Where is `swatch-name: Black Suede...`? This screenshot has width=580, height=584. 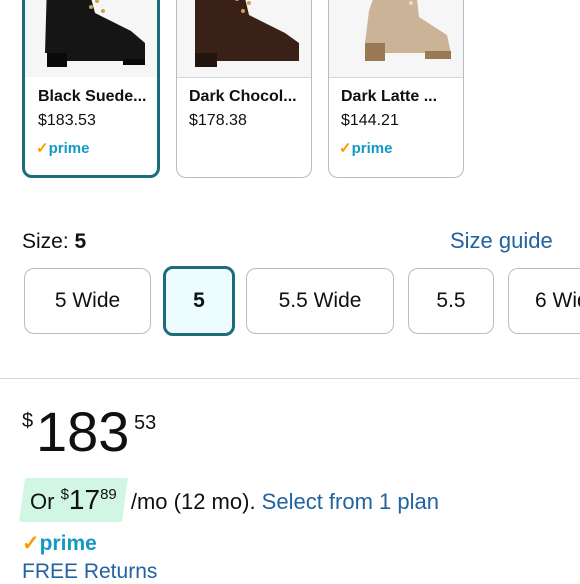
swatch-name: Black Suede... is located at coordinates (92, 96).